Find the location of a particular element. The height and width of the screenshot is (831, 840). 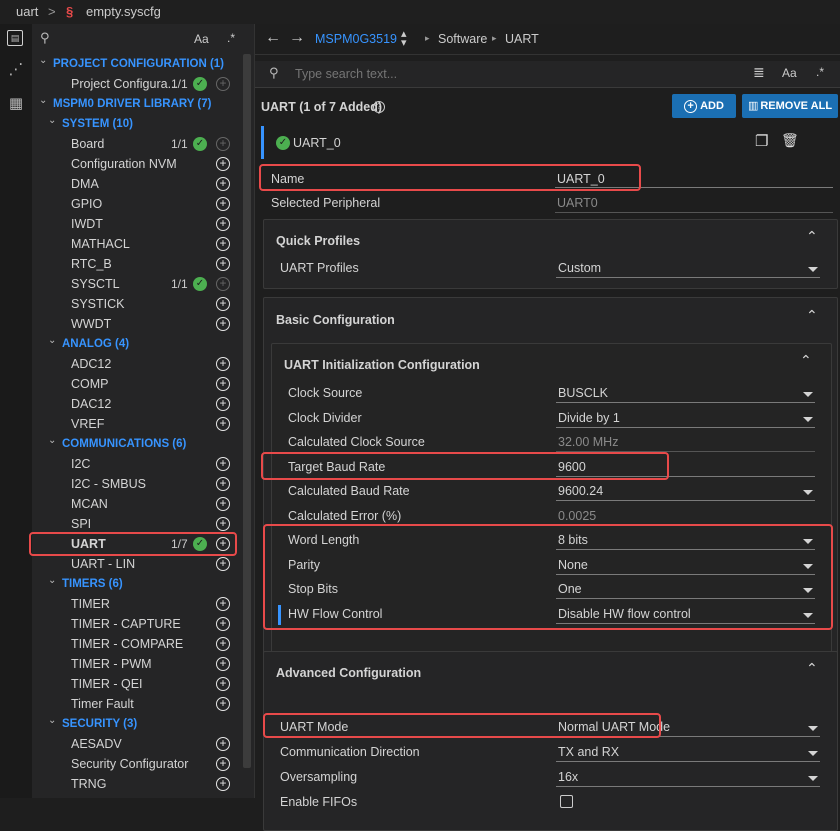

forward-arrow-icon: → is located at coordinates (297, 38).